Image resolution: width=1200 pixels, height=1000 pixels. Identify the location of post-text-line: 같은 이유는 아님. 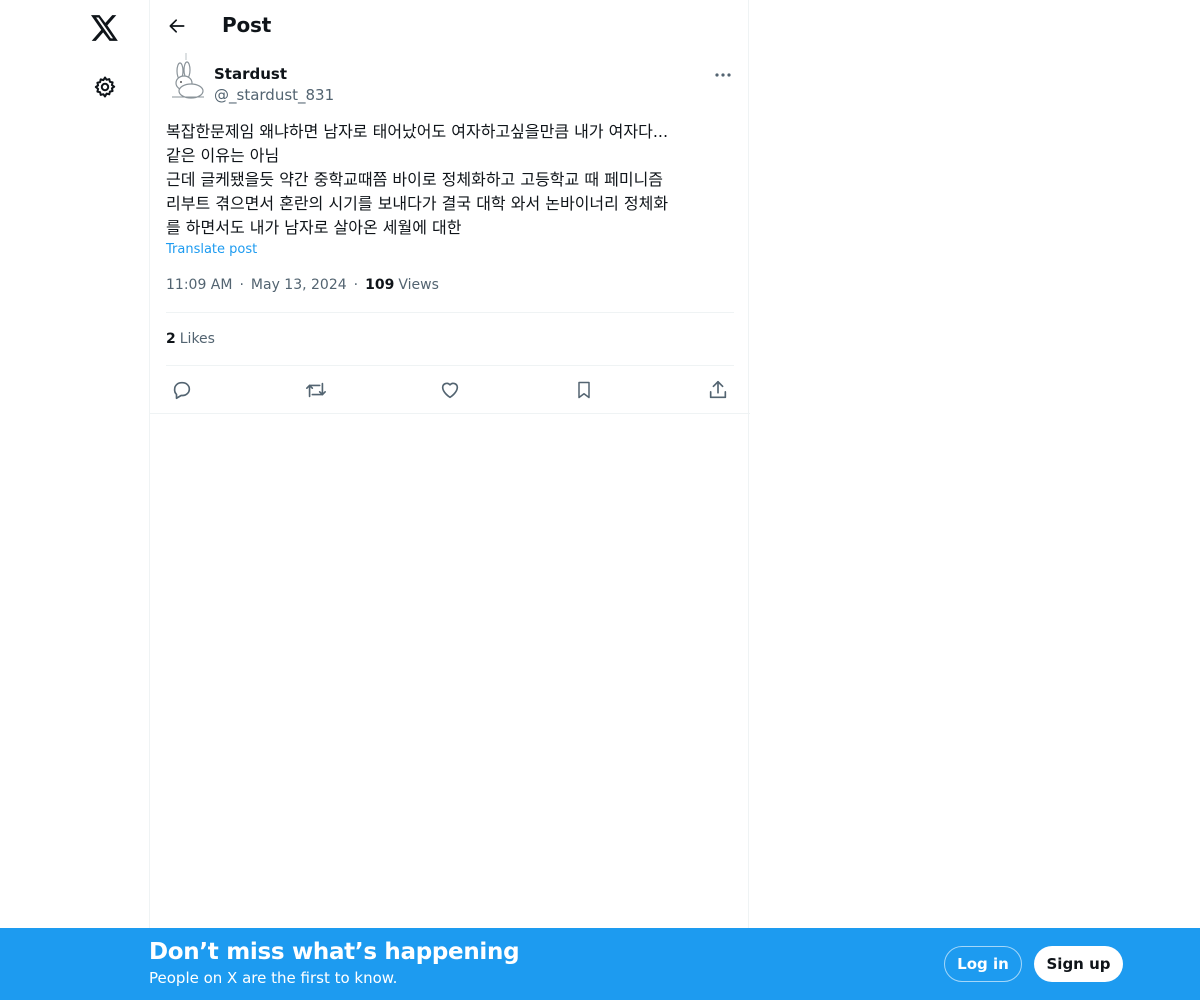
(223, 155).